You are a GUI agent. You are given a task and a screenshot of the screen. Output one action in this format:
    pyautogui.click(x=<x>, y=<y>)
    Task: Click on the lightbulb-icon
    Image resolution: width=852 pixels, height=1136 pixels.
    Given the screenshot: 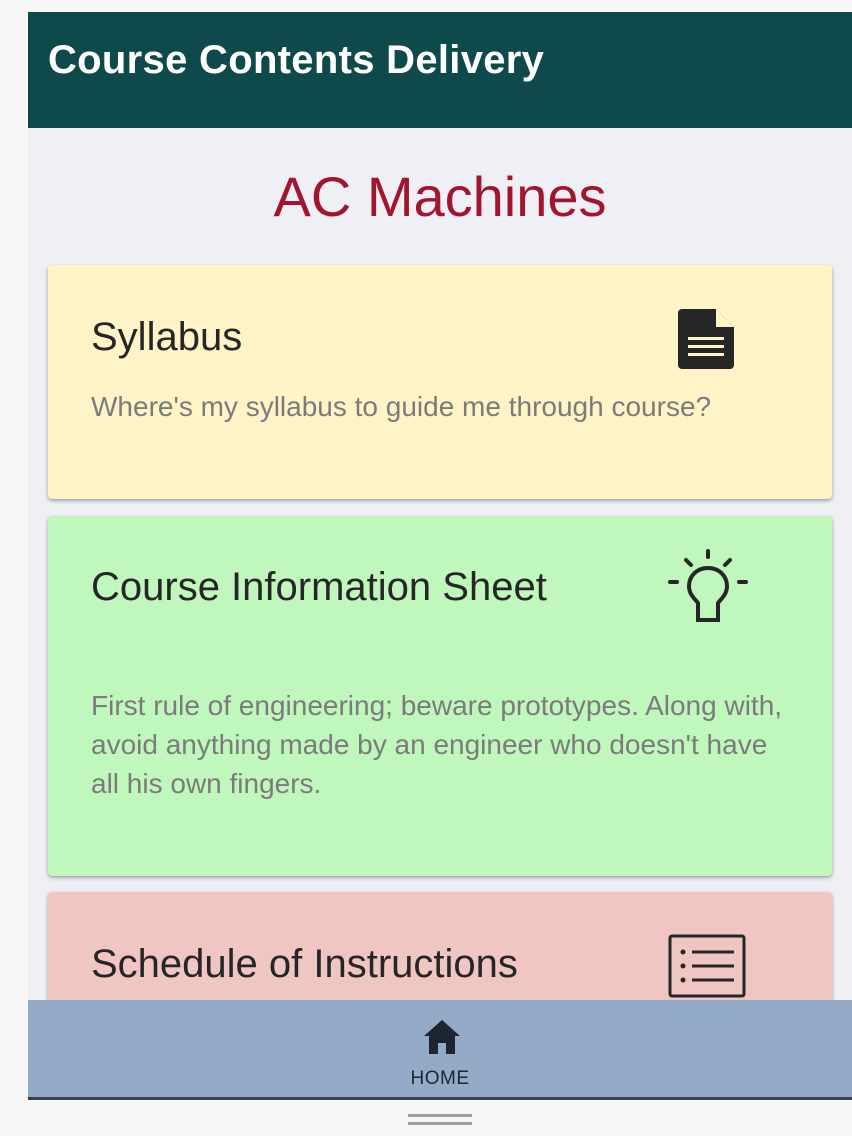 What is the action you would take?
    pyautogui.click(x=708, y=585)
    